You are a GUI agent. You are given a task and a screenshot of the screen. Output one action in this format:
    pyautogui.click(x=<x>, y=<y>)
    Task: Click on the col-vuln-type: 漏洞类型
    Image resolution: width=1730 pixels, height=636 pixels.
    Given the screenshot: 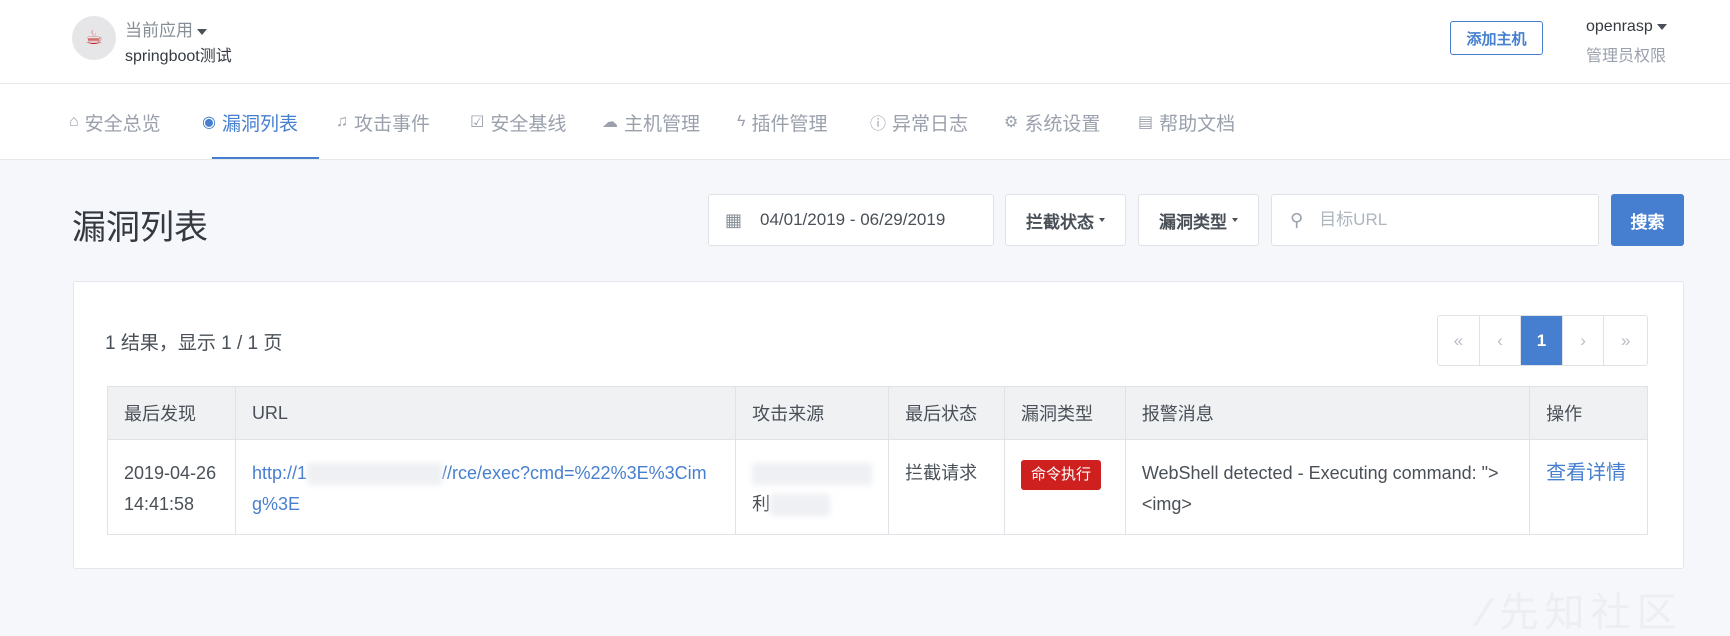 What is the action you would take?
    pyautogui.click(x=1064, y=413)
    